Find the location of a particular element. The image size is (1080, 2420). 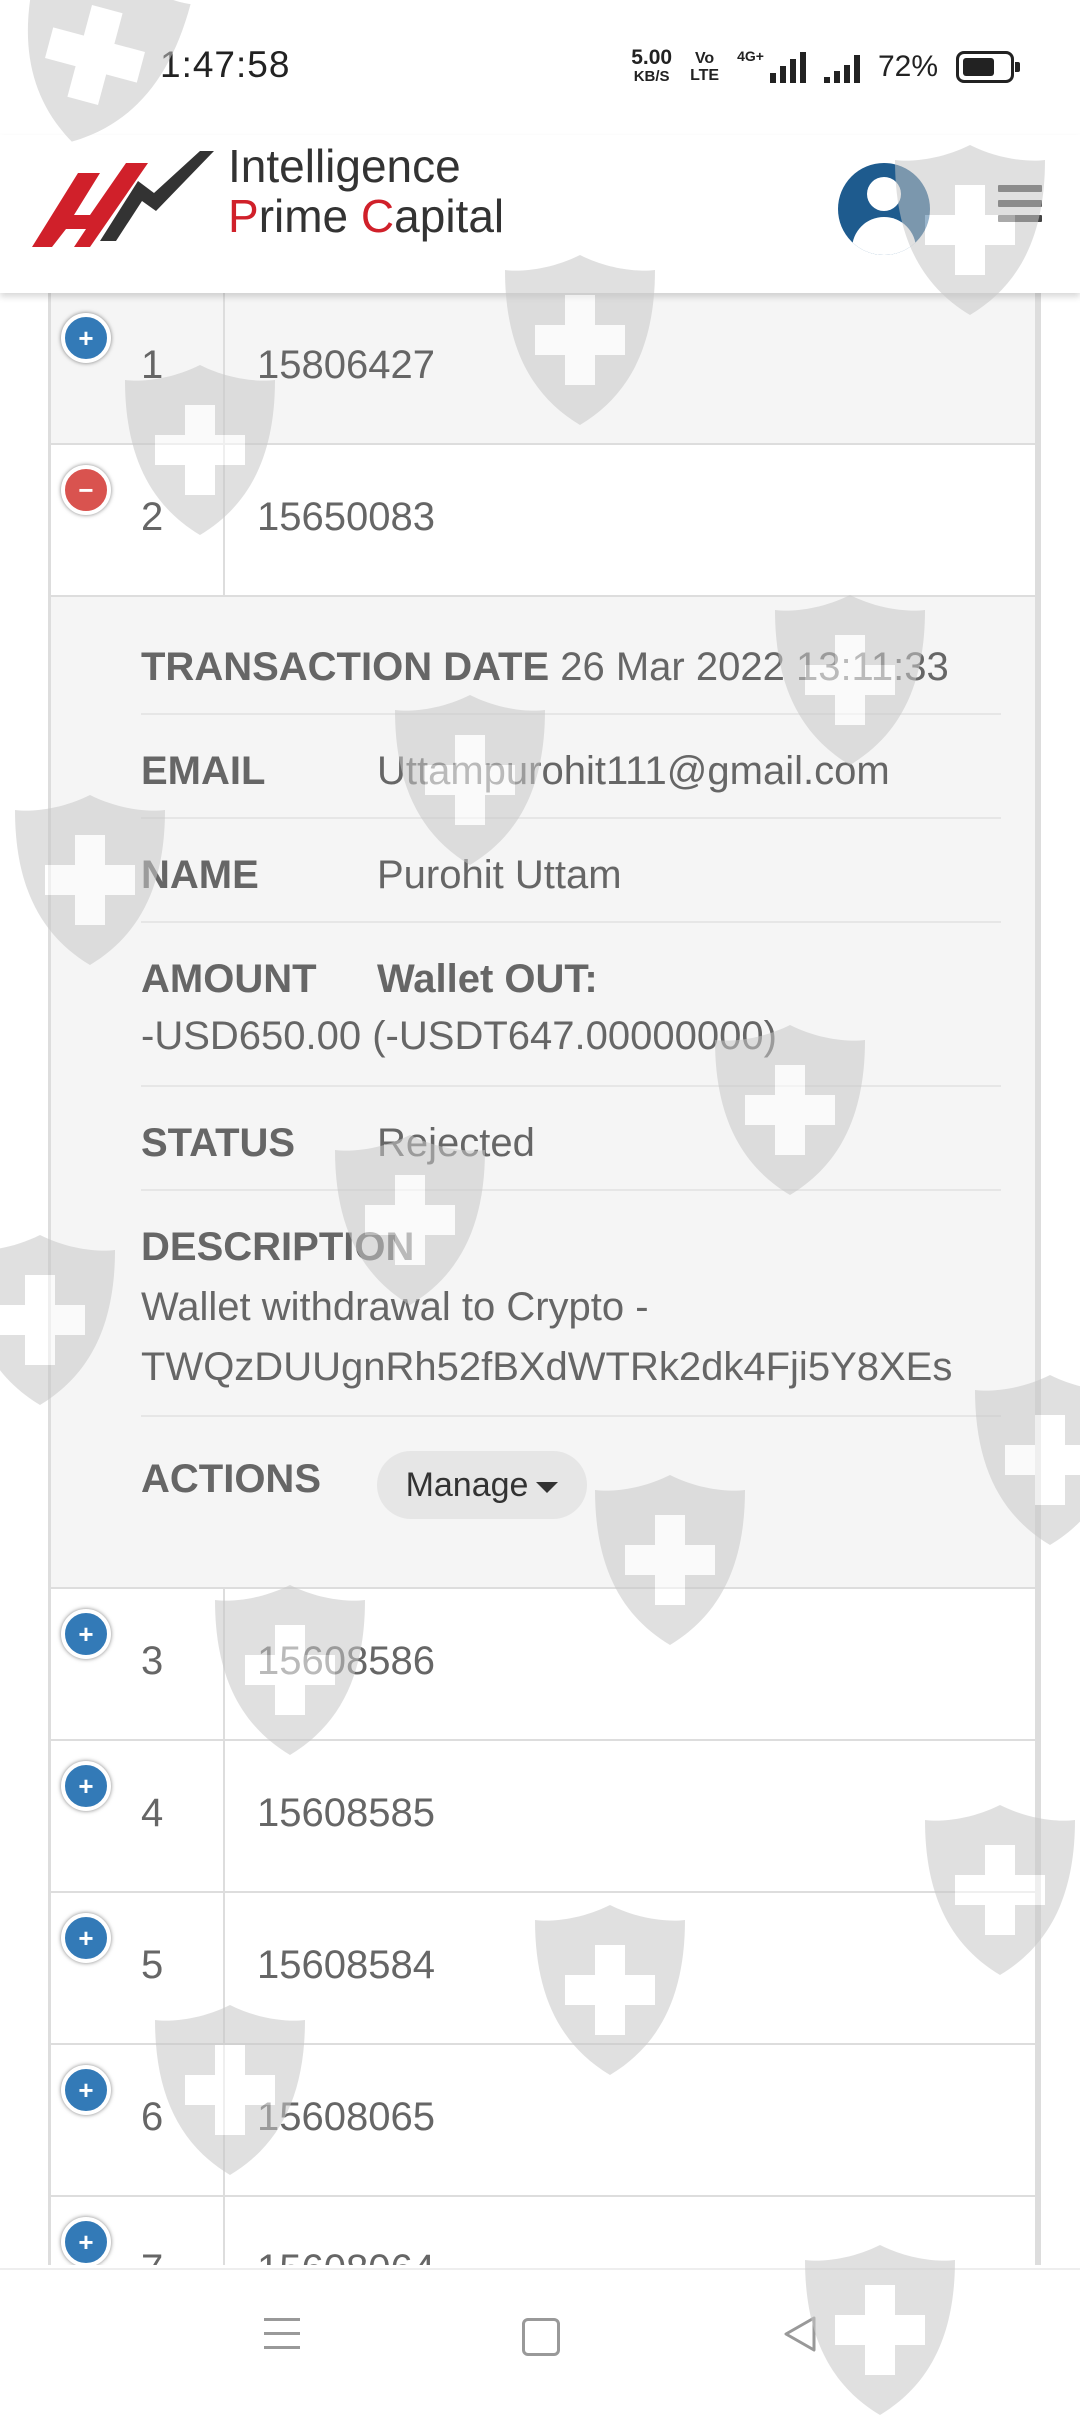

avatar-icon is located at coordinates (884, 209).